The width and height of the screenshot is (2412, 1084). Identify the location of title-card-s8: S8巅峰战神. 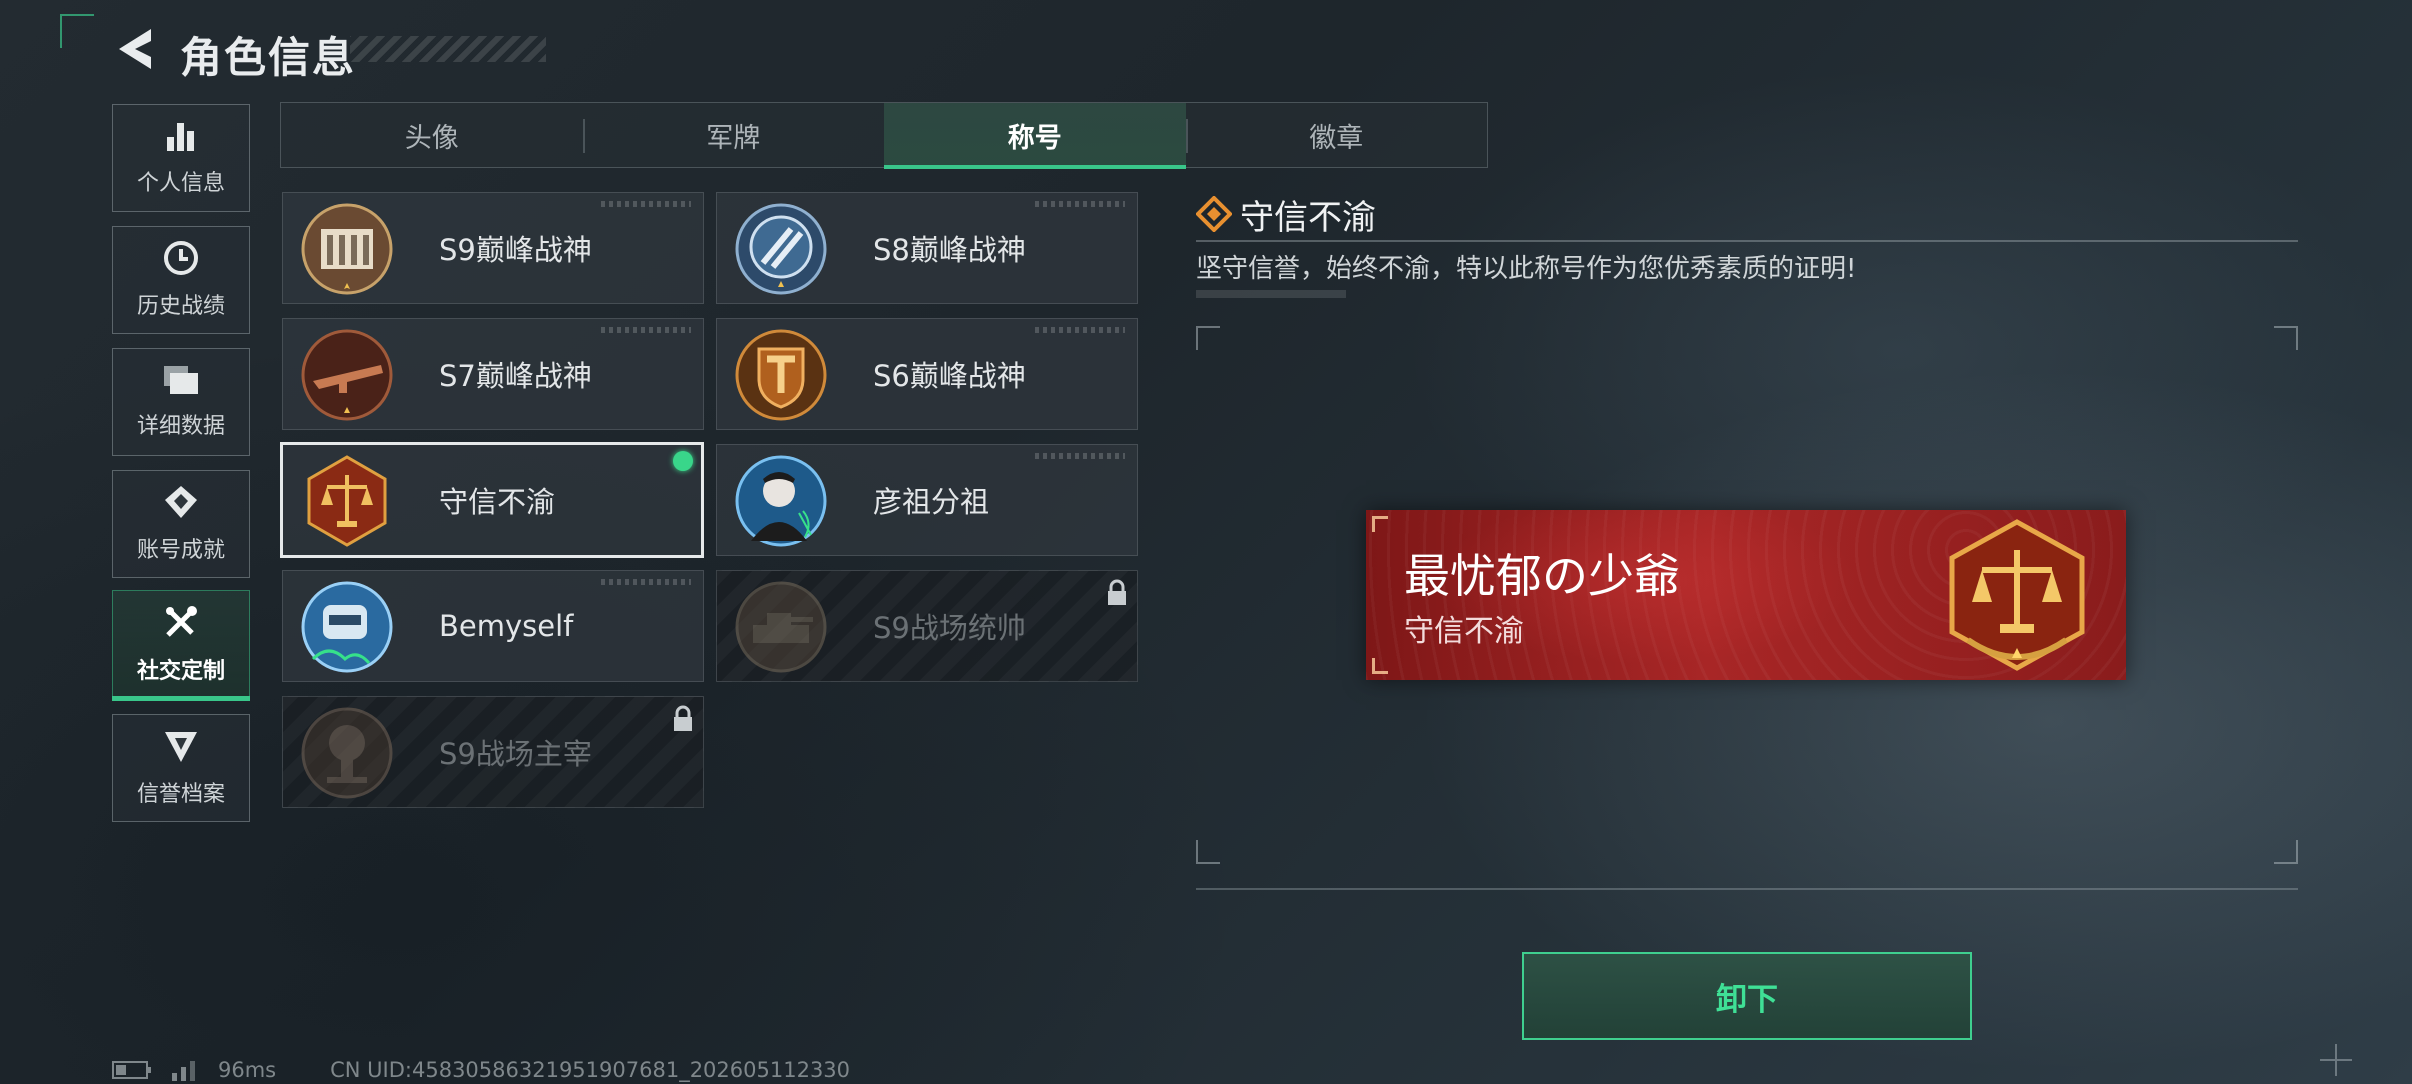
(927, 248).